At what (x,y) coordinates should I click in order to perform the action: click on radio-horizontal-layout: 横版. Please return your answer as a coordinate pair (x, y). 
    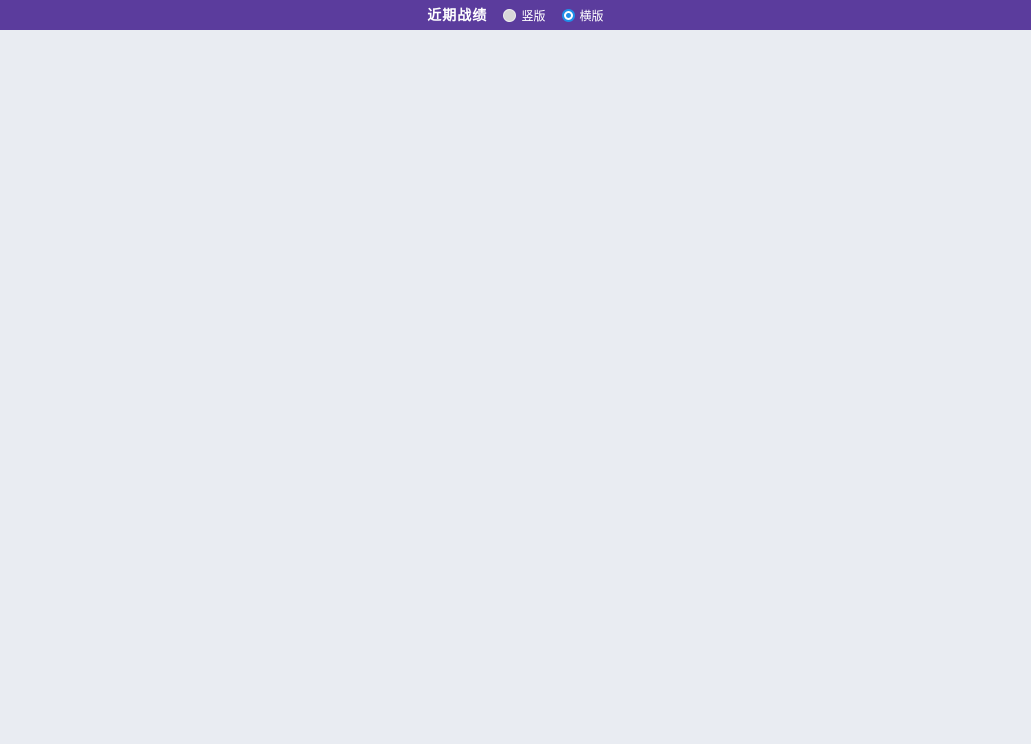
    Looking at the image, I should click on (582, 15).